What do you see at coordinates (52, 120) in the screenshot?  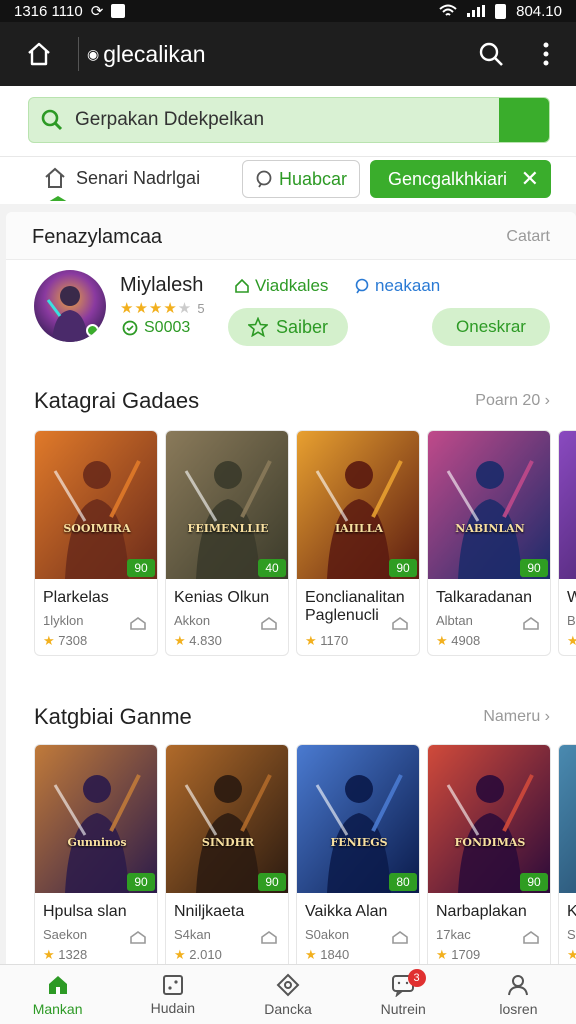 I see `search-field-icon` at bounding box center [52, 120].